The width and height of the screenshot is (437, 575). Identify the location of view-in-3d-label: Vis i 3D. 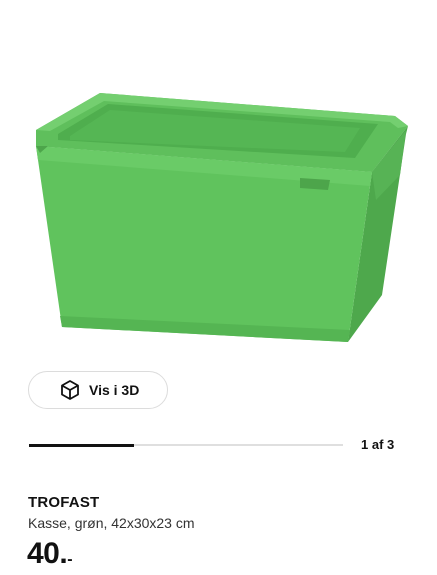
(114, 390).